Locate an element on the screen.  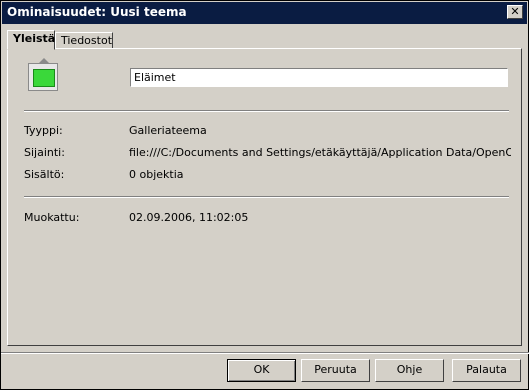
tab-files: Tiedostot is located at coordinates (84, 40).